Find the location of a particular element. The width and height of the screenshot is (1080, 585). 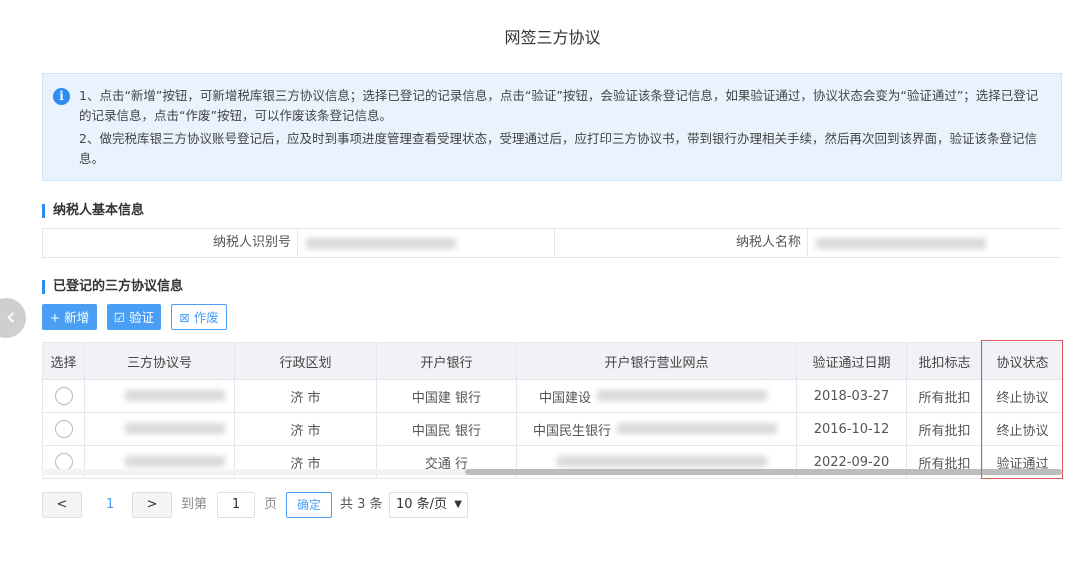

branch-text: 中国民生银行 is located at coordinates (572, 431).